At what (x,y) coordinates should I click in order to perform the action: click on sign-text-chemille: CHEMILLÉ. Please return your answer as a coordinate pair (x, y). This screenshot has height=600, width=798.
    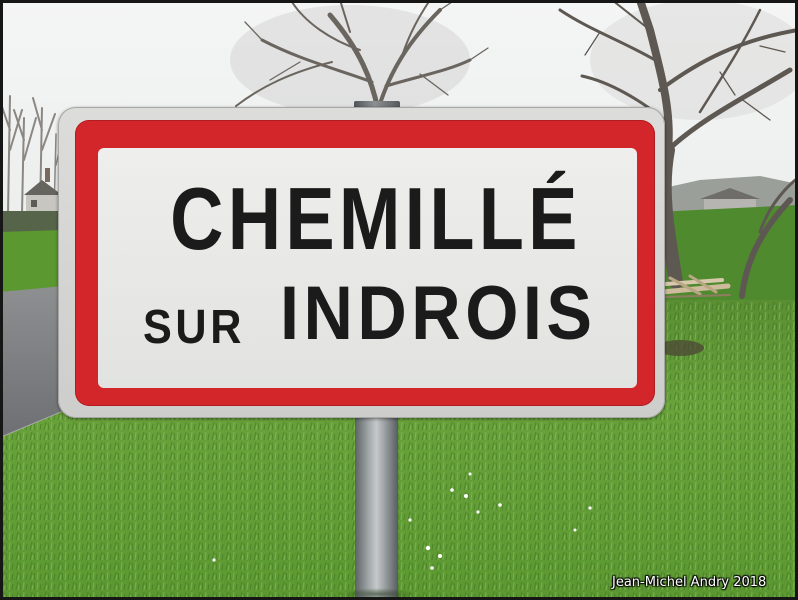
    Looking at the image, I should click on (375, 218).